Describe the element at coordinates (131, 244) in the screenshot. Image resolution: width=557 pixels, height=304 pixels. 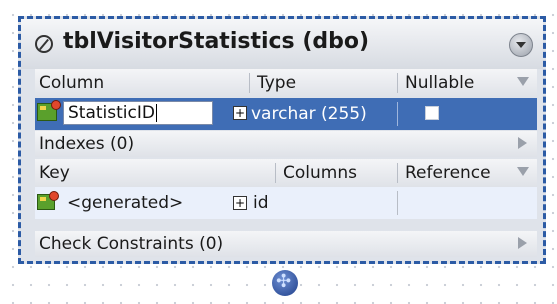
I see `check-constraints-label: Check Constraints (0)` at that location.